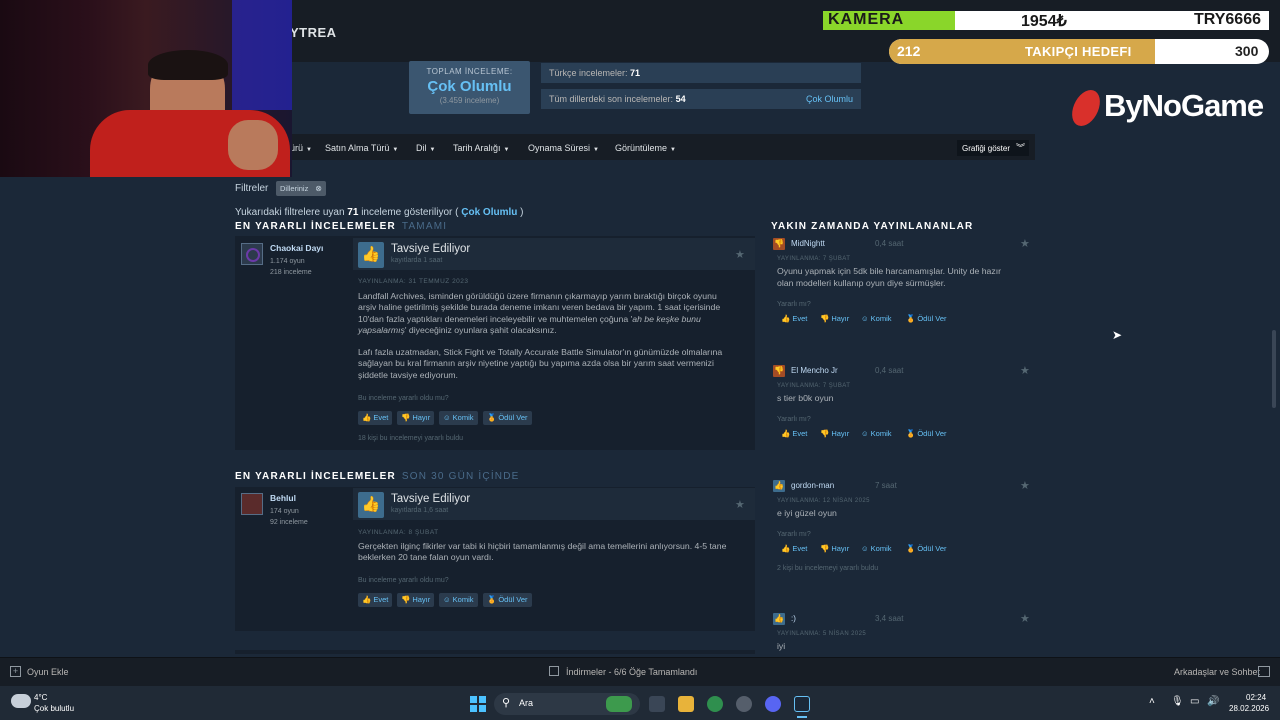 This screenshot has width=1280, height=720. I want to click on show-graph-button: Grafiği göster ︾, so click(993, 148).